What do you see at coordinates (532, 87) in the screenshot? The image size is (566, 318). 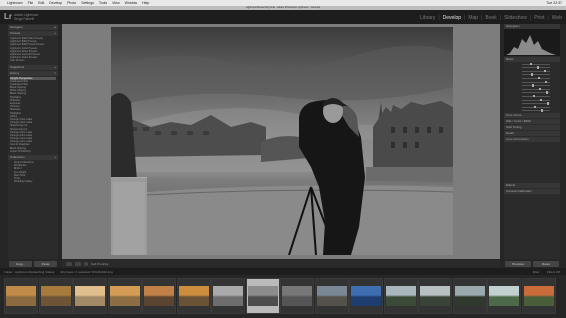 I see `basic-sliders` at bounding box center [532, 87].